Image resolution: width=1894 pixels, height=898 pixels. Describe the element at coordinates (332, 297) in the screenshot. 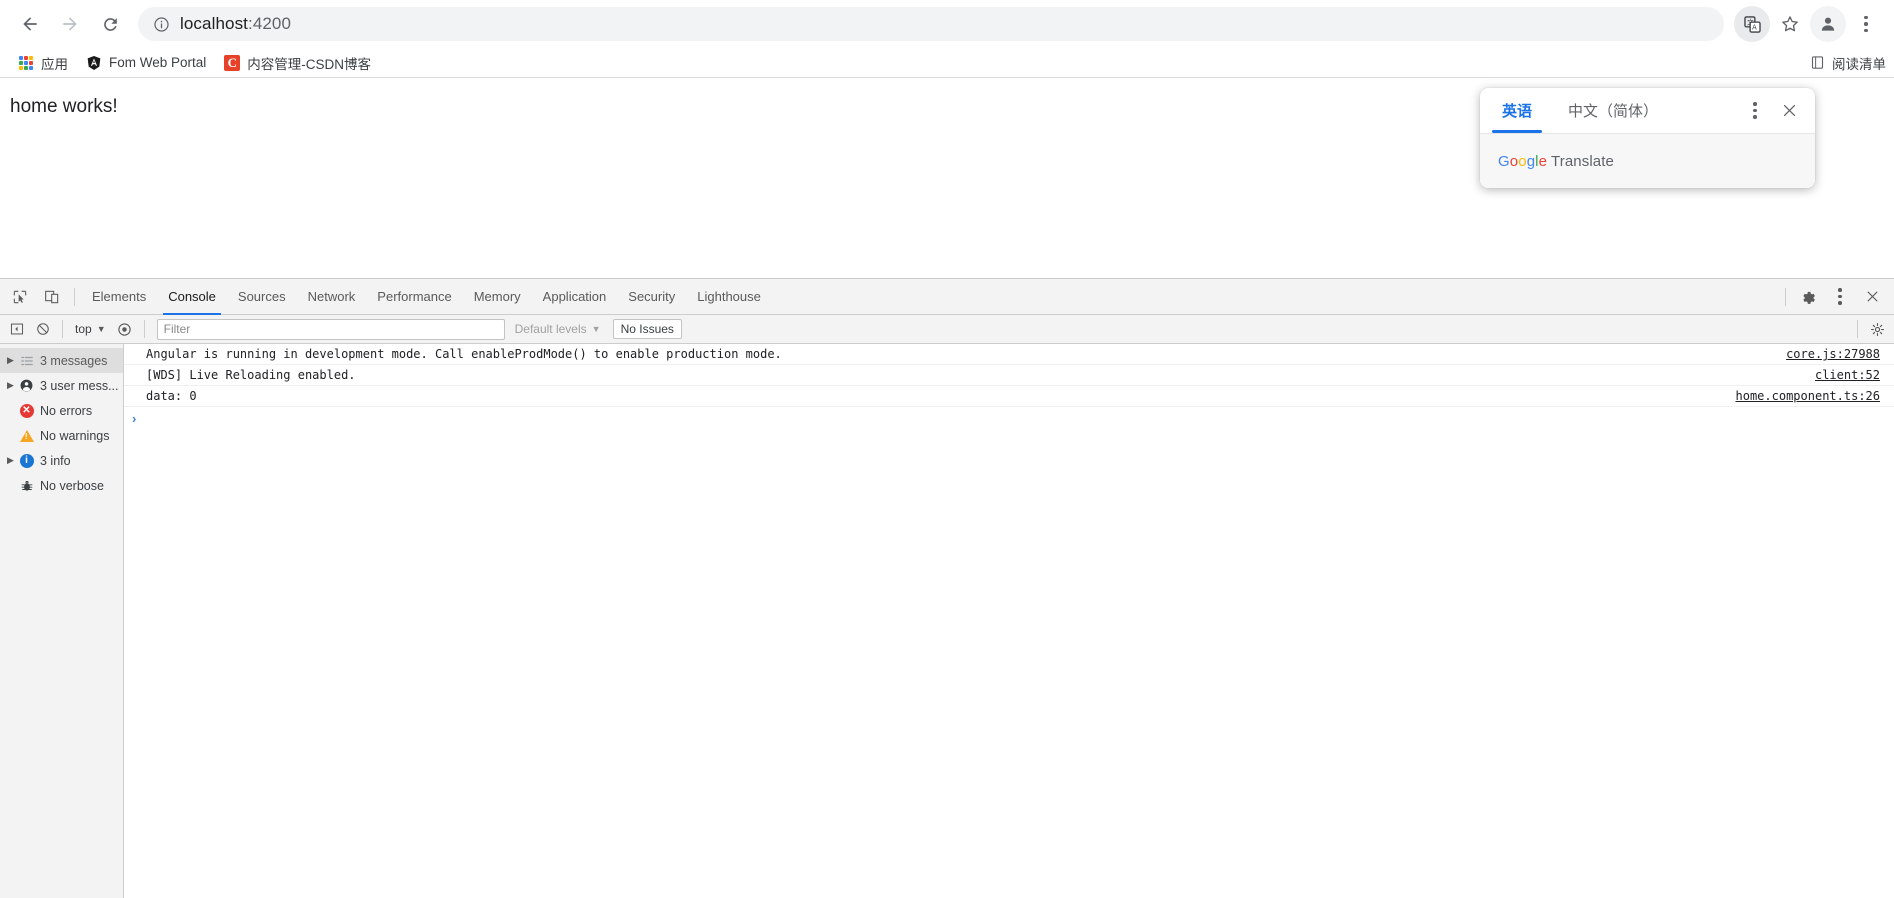

I see `devtools-tab-network: Network` at that location.